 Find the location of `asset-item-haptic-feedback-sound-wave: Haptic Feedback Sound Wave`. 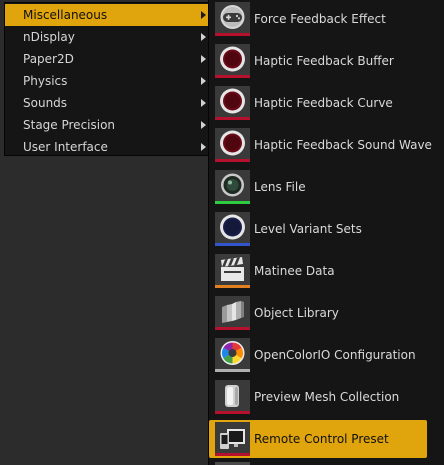

asset-item-haptic-feedback-sound-wave: Haptic Feedback Sound Wave is located at coordinates (321, 145).